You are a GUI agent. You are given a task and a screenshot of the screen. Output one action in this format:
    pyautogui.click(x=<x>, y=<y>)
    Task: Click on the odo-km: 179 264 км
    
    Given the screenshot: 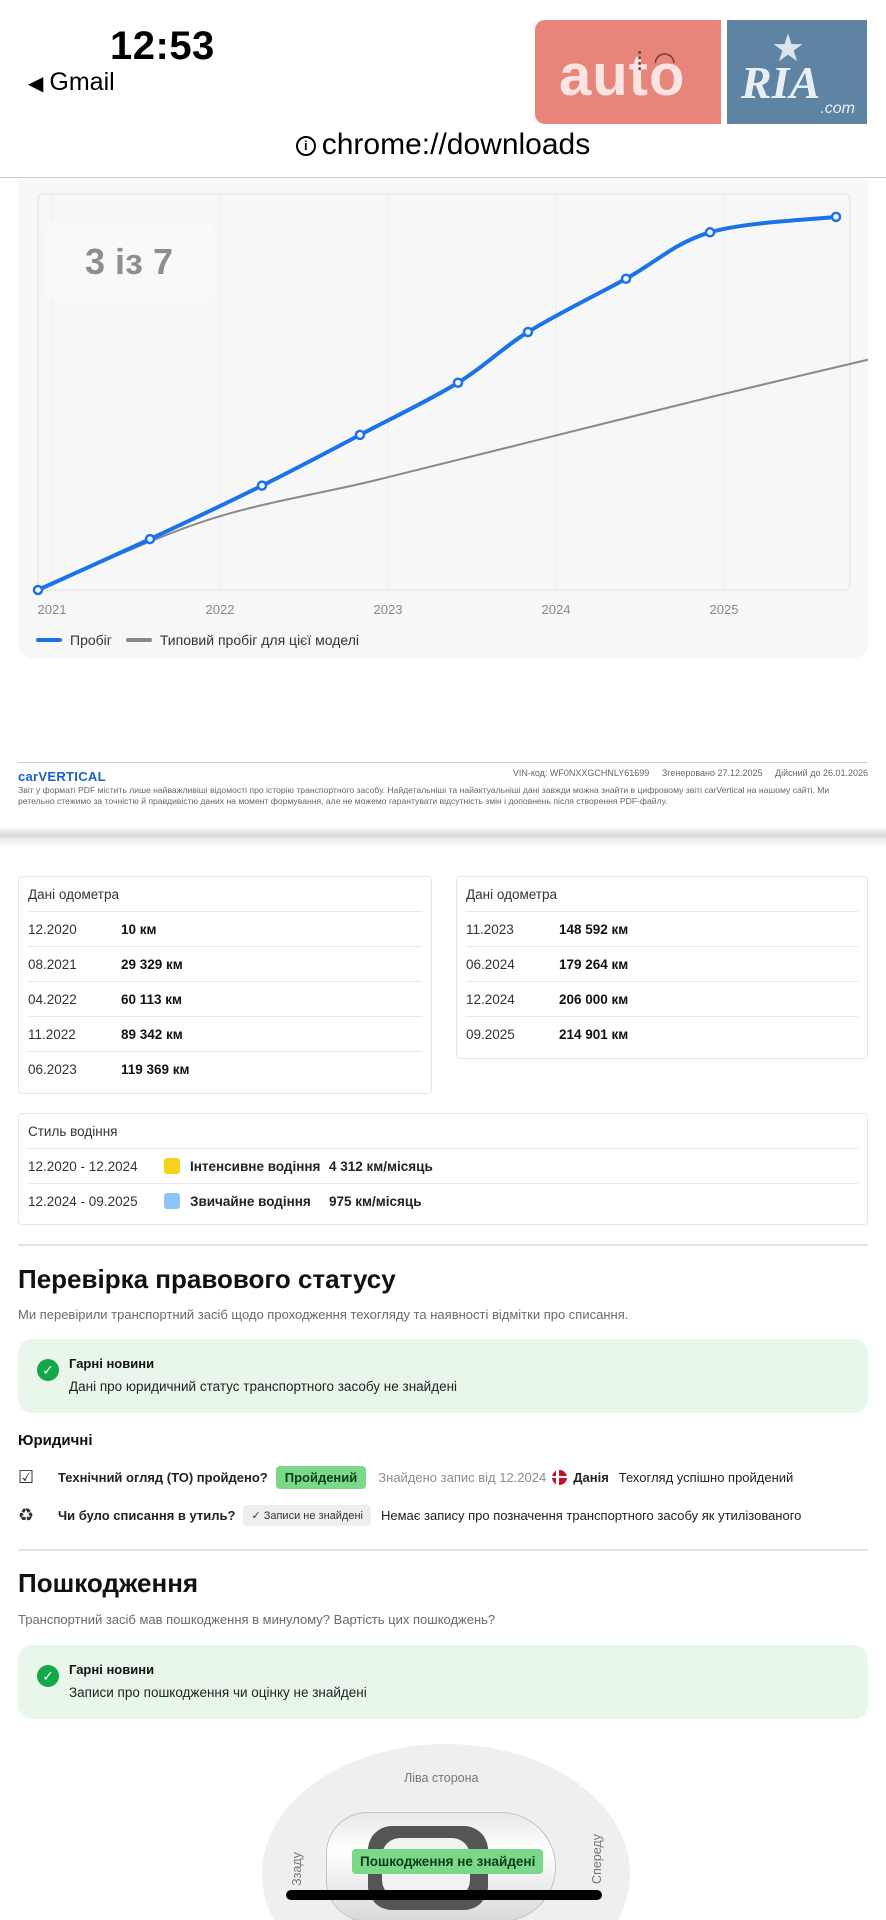 What is the action you would take?
    pyautogui.click(x=594, y=964)
    